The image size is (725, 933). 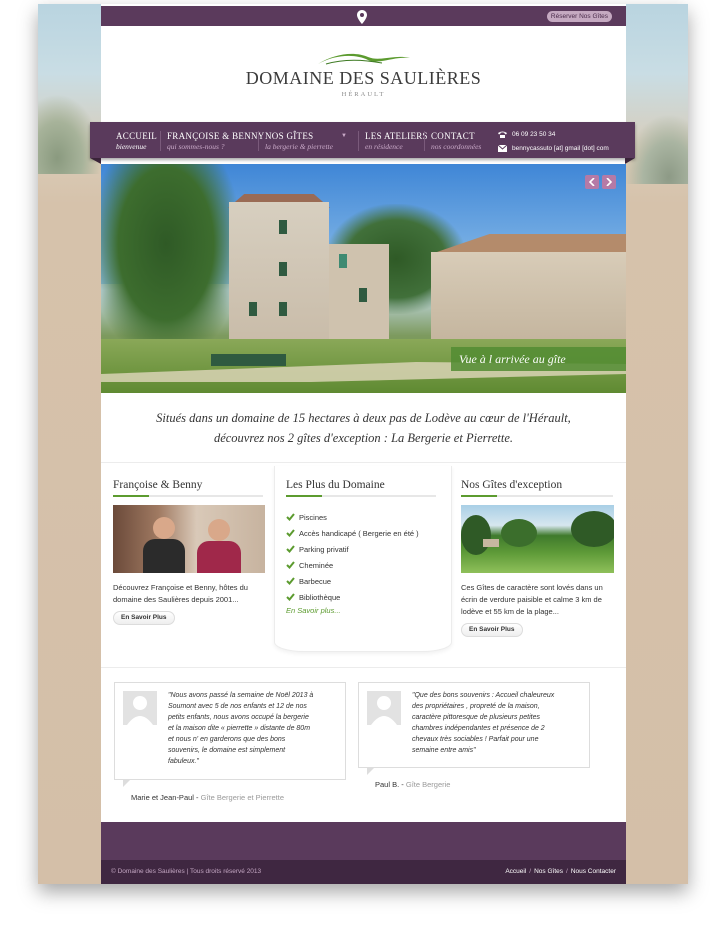 What do you see at coordinates (384, 146) in the screenshot?
I see `nav-sublabel: en résidence` at bounding box center [384, 146].